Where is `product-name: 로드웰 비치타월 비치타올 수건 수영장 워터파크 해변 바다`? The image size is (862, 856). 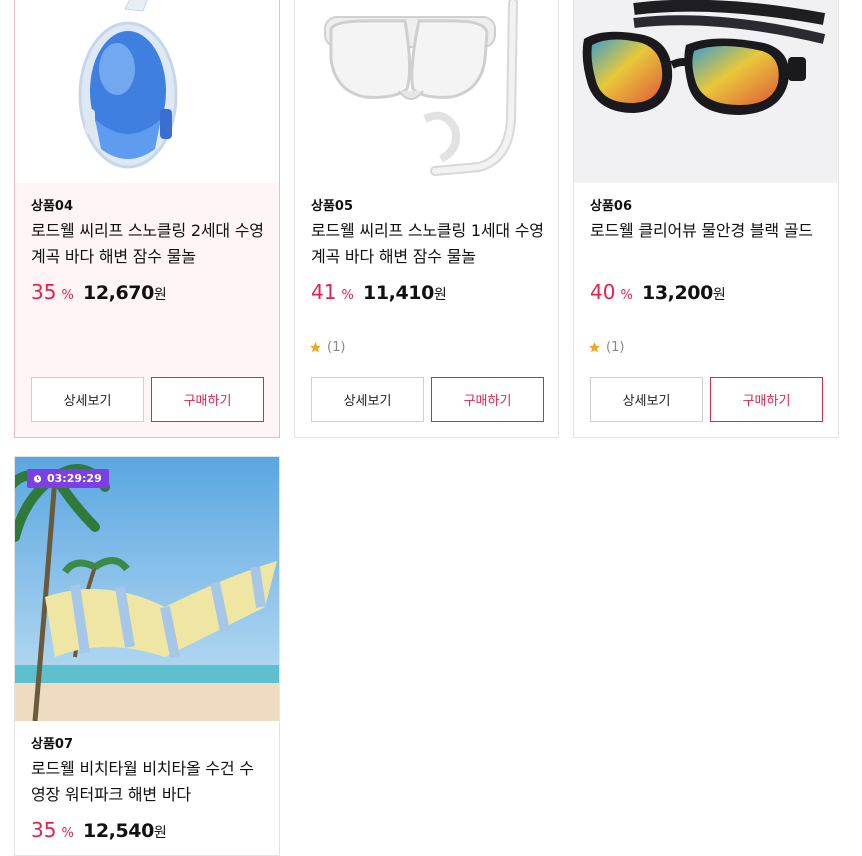
product-name: 로드웰 비치타월 비치타올 수건 수영장 워터파크 해변 바다 is located at coordinates (149, 782).